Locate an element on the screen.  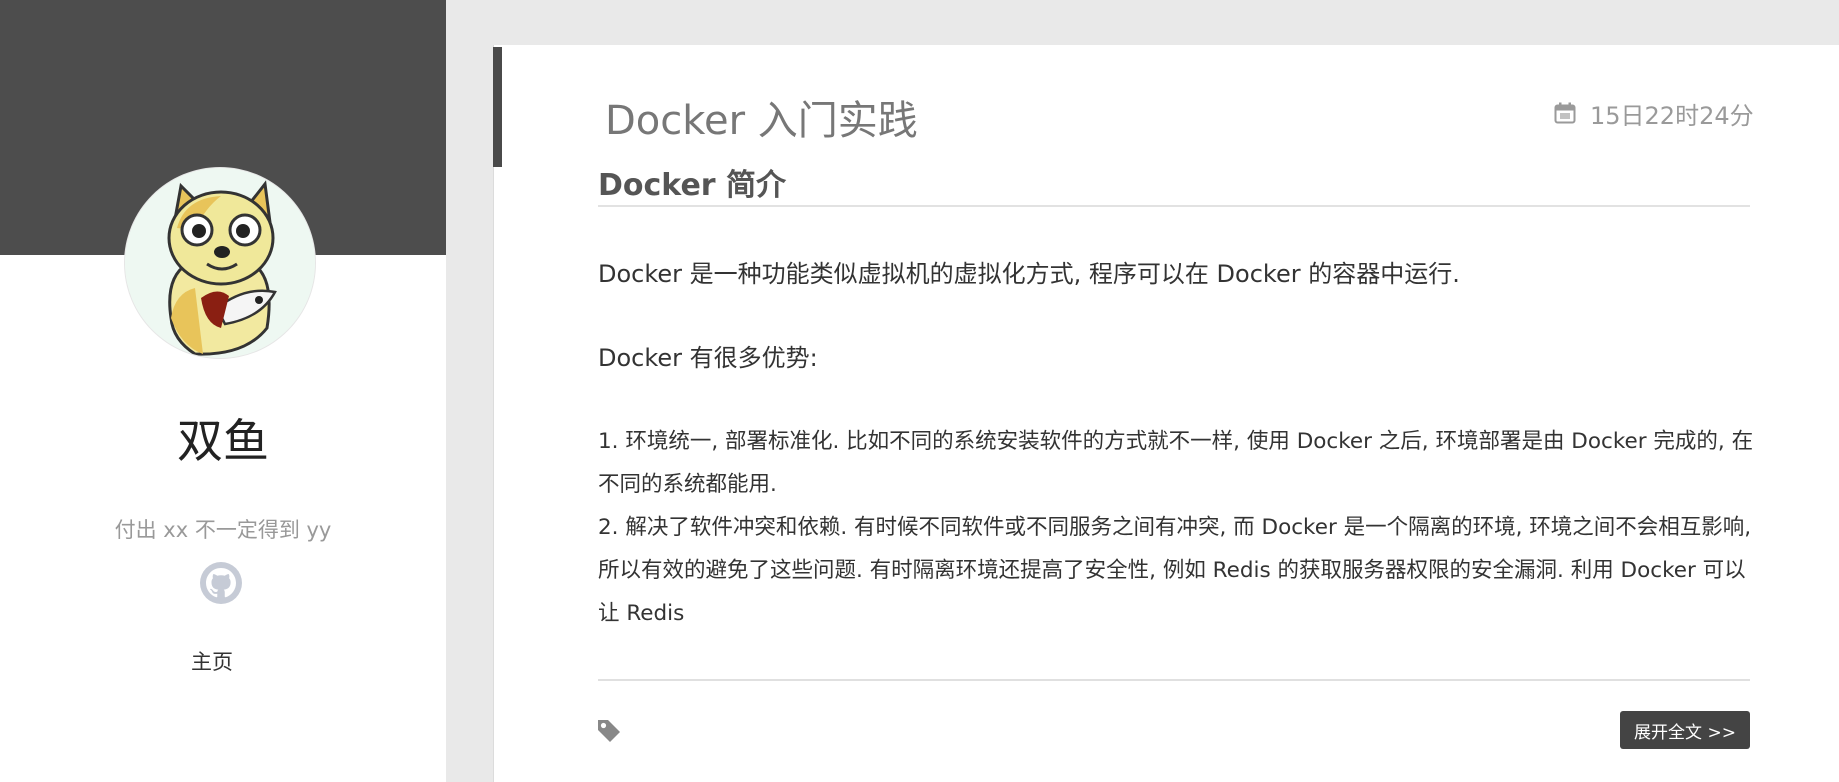
avatar is located at coordinates (220, 263).